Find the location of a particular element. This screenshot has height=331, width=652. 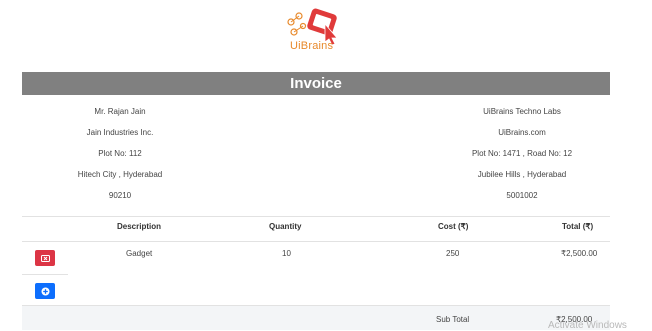

bill-from-line: UiBrains.com is located at coordinates (522, 132).